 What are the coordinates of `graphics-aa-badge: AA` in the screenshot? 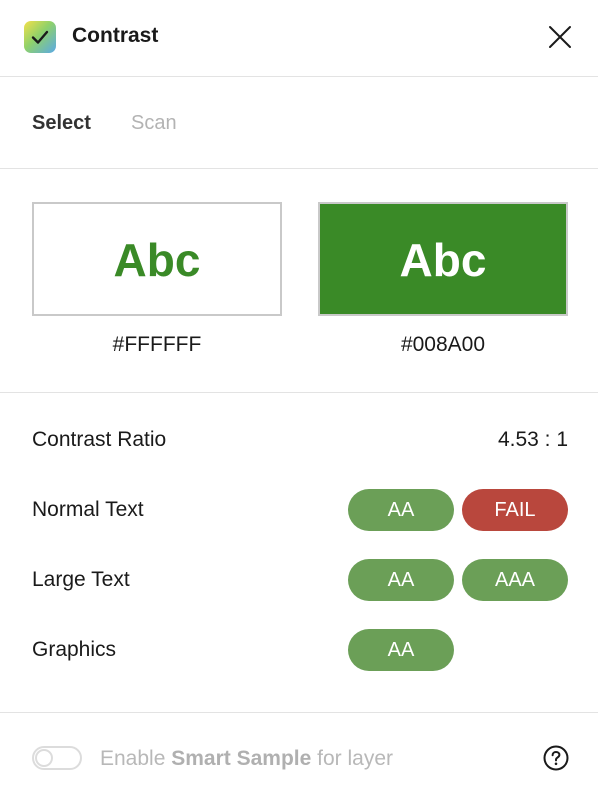 It's located at (401, 650).